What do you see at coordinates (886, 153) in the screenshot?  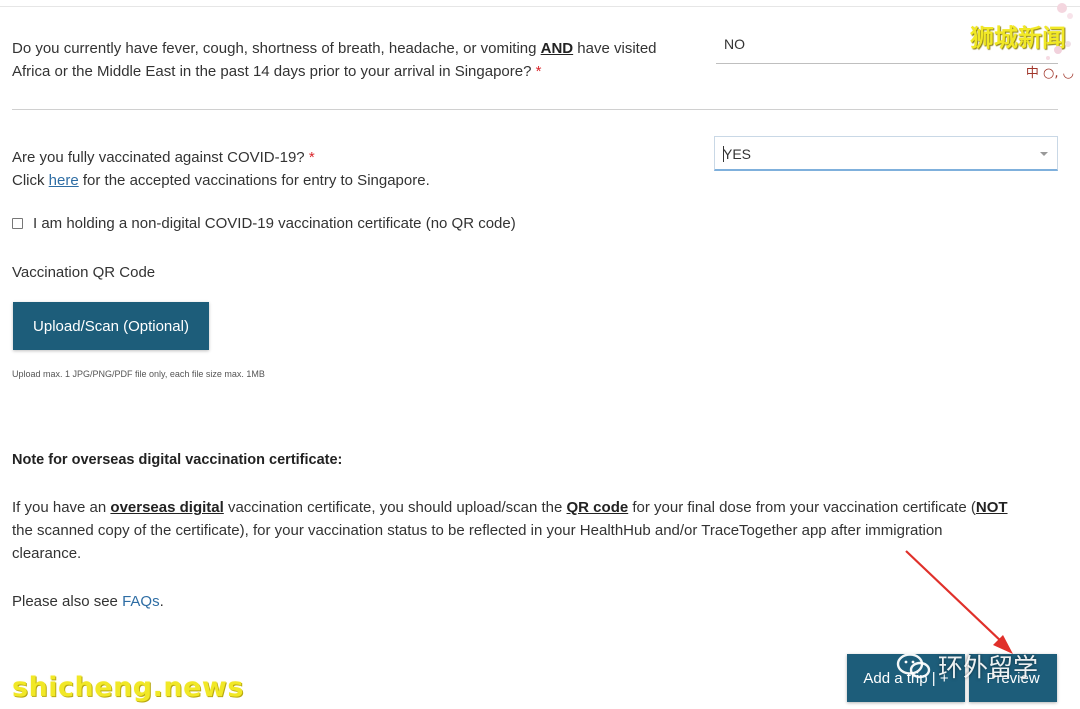 I see `vaccinated-select: YES` at bounding box center [886, 153].